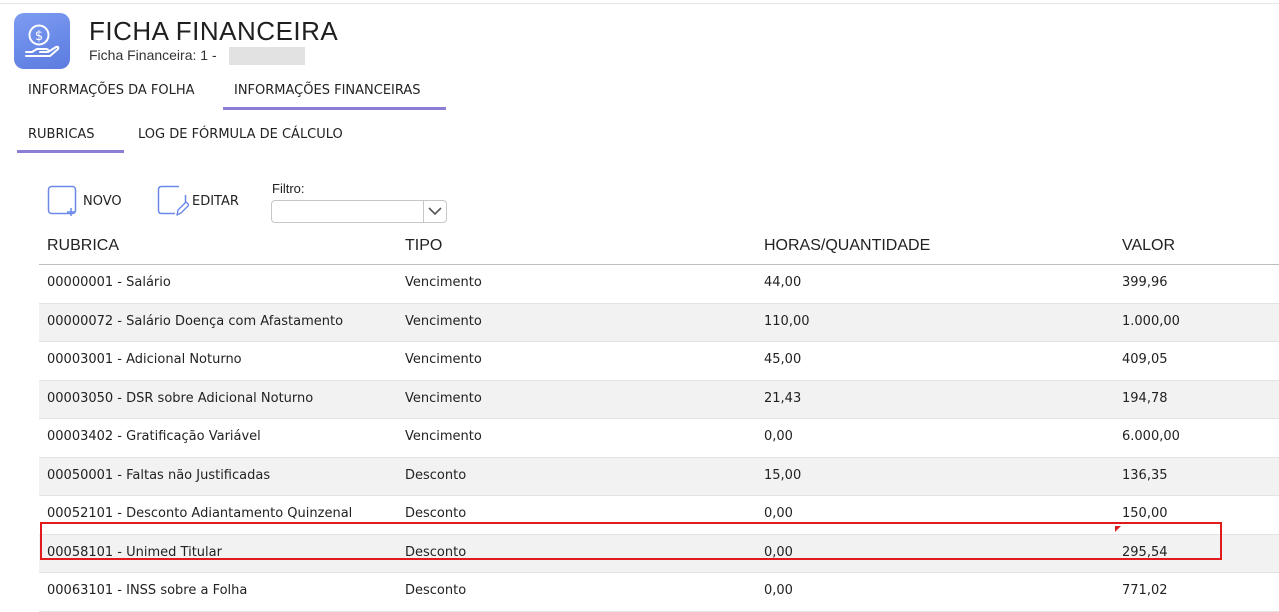 The height and width of the screenshot is (612, 1279). What do you see at coordinates (1151, 436) in the screenshot?
I see `cell-valor: 6.000,00` at bounding box center [1151, 436].